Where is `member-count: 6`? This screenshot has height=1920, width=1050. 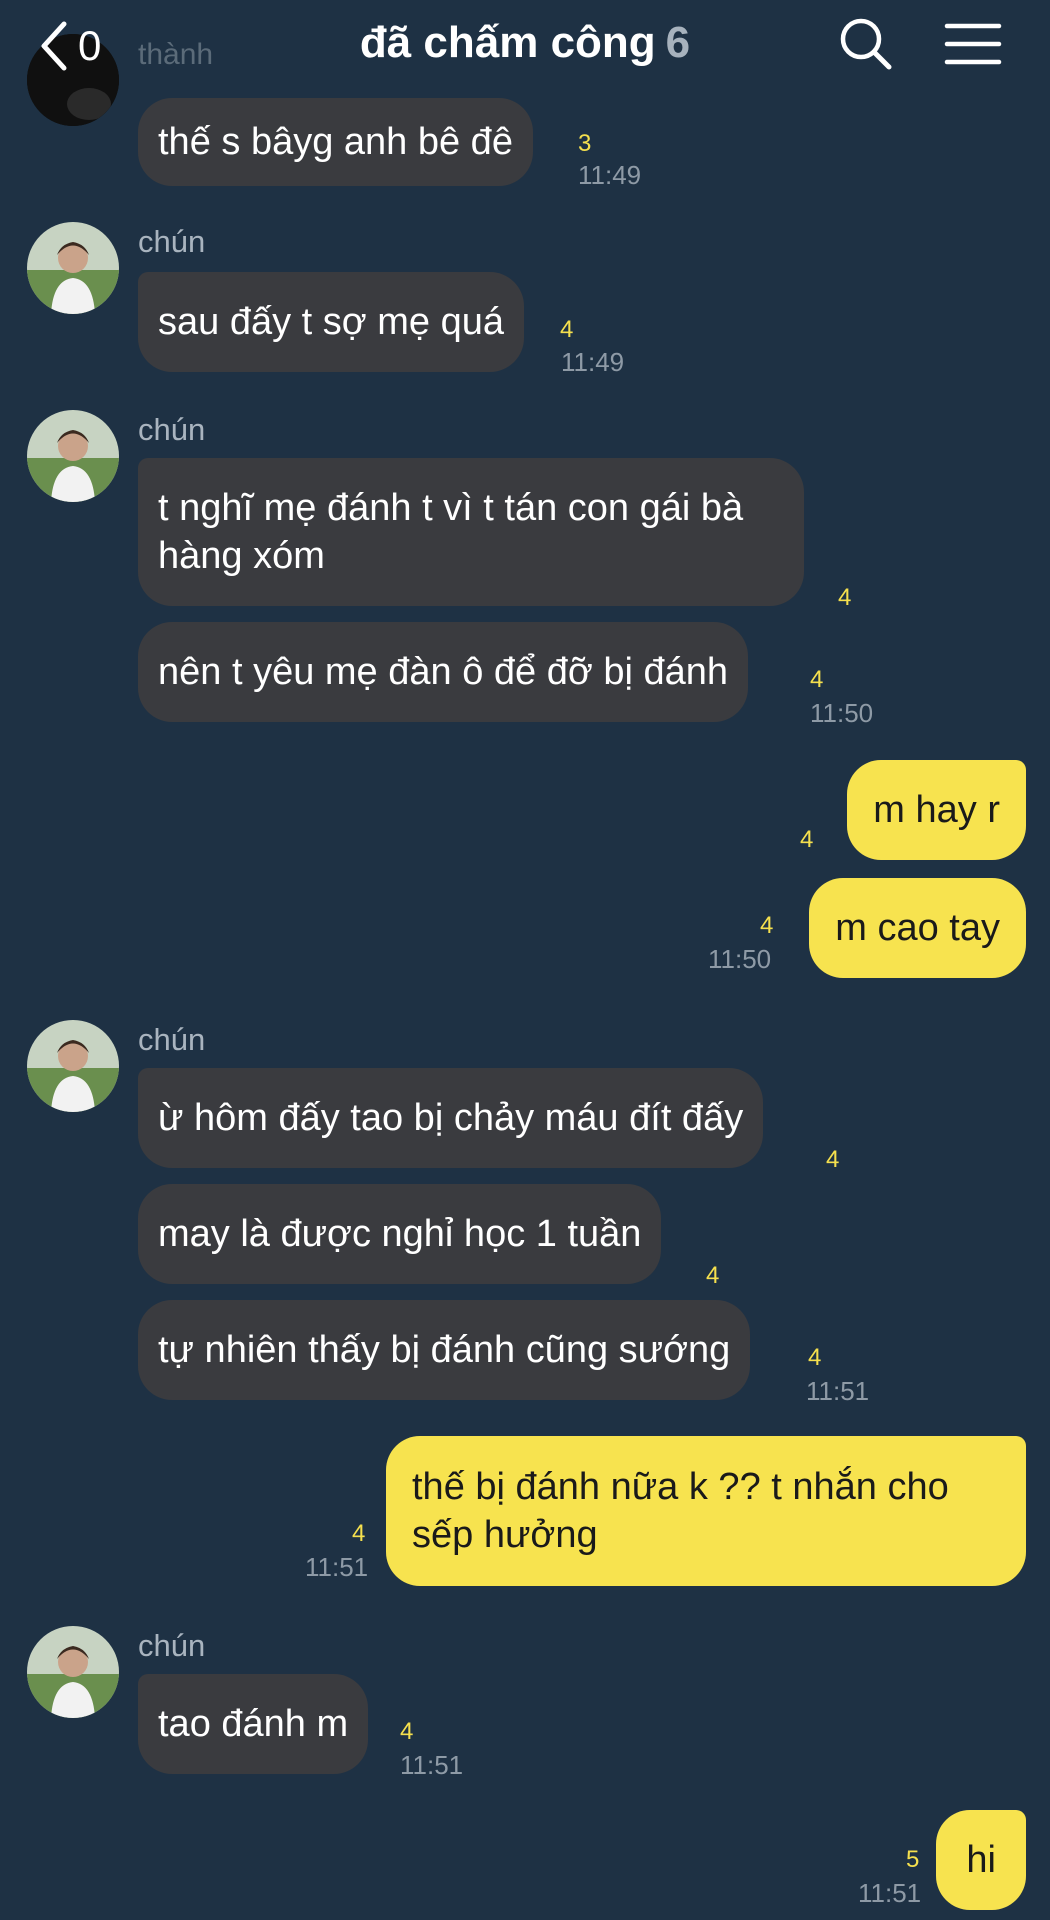
member-count: 6 is located at coordinates (678, 42).